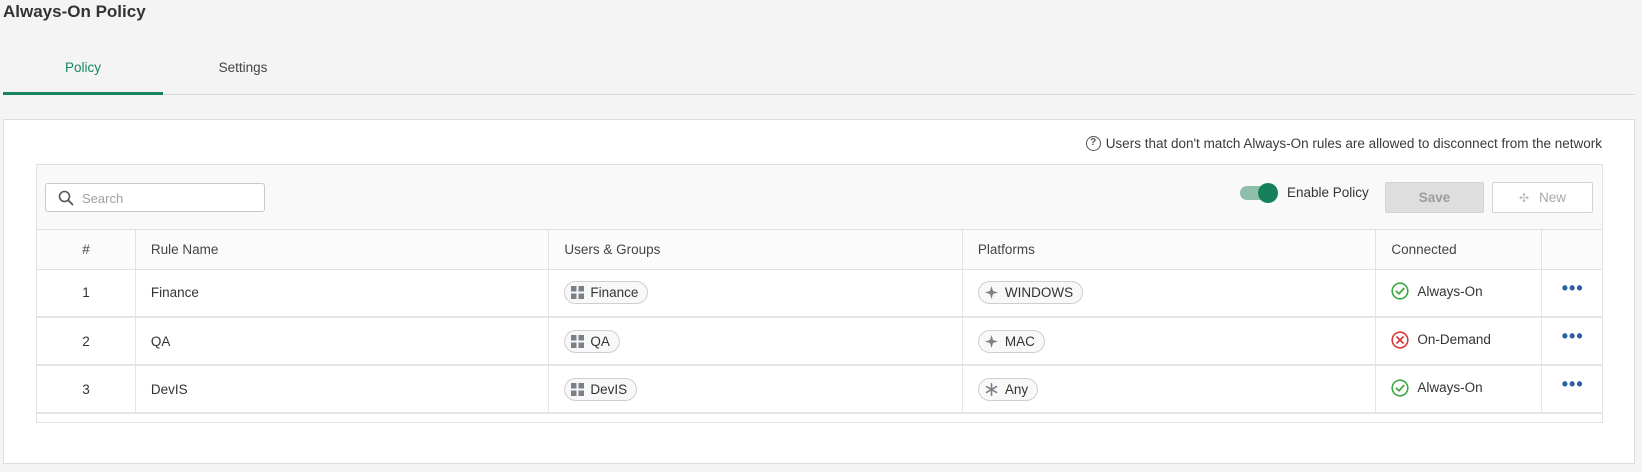 The height and width of the screenshot is (472, 1642). Describe the element at coordinates (66, 198) in the screenshot. I see `search-icon` at that location.